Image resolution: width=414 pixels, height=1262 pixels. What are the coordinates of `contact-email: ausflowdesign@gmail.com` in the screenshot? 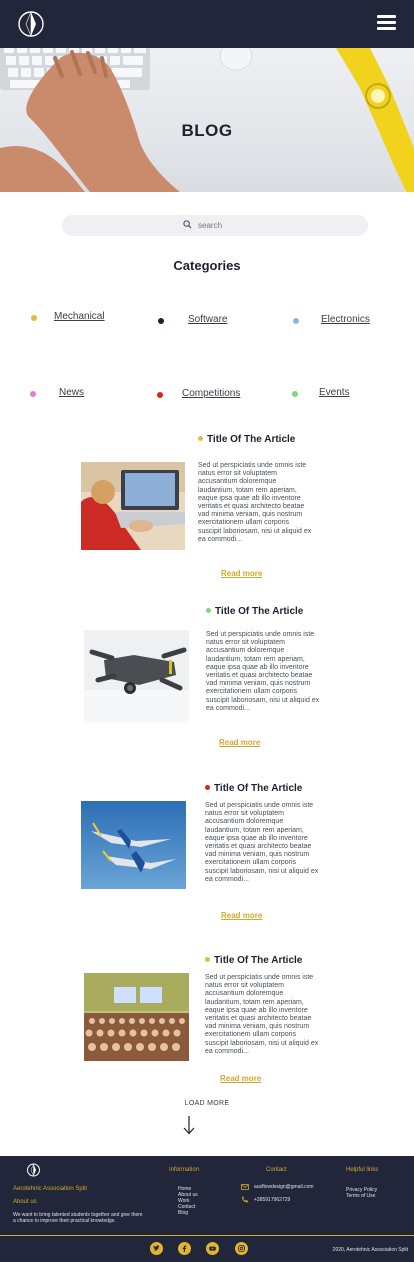 It's located at (284, 1187).